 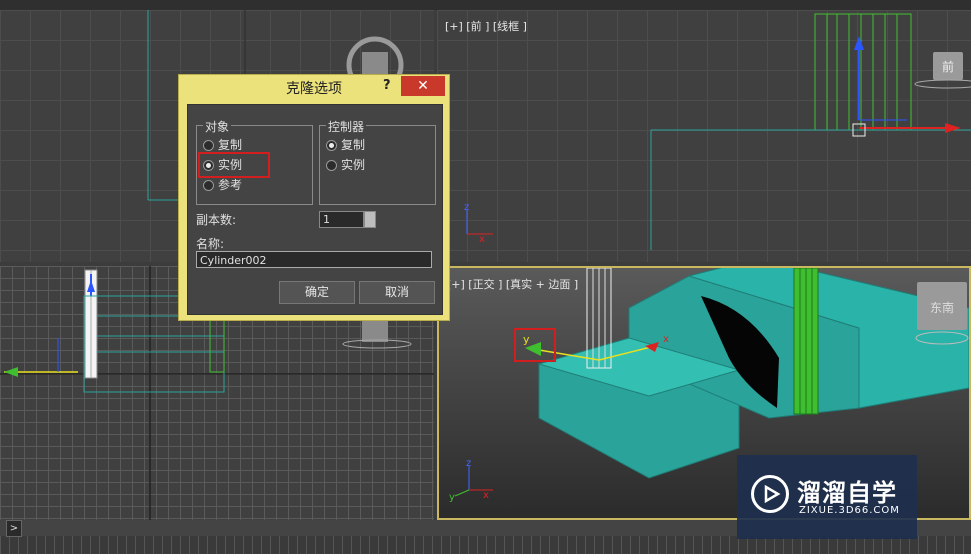 I want to click on watermark-name: 溜溜自学, so click(x=847, y=493).